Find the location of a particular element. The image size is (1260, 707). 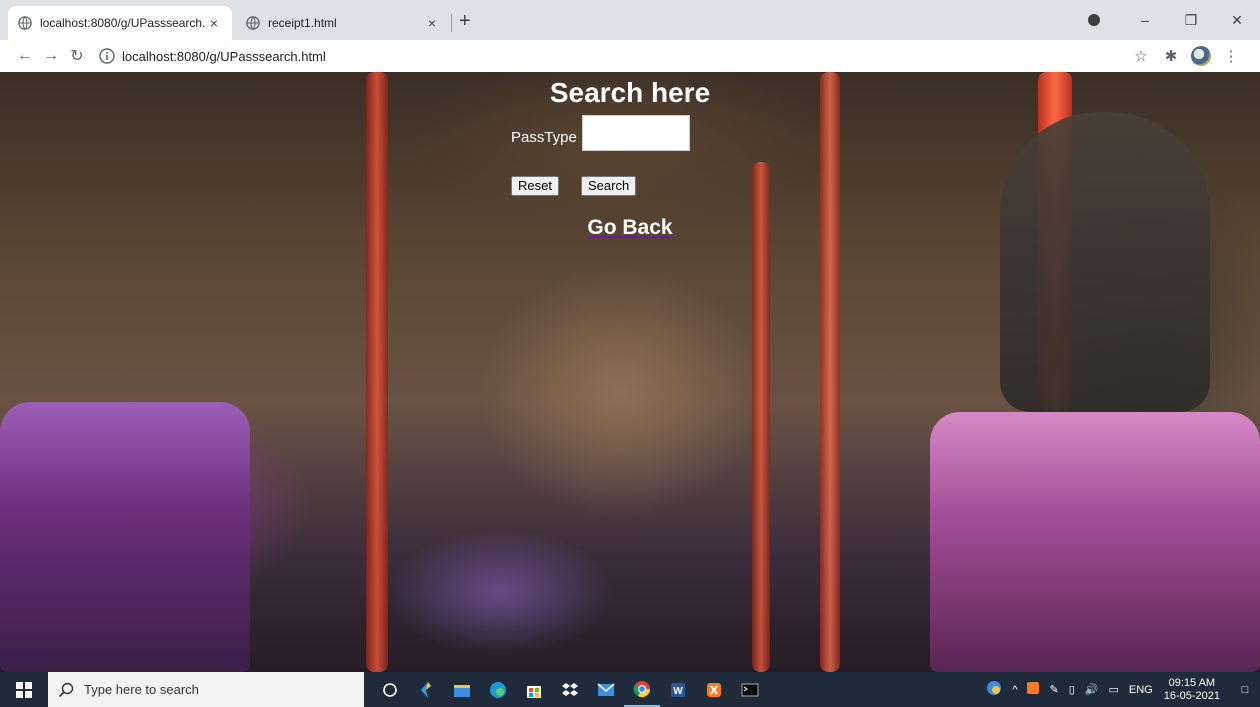

close-window-button: ✕ is located at coordinates (1237, 20).